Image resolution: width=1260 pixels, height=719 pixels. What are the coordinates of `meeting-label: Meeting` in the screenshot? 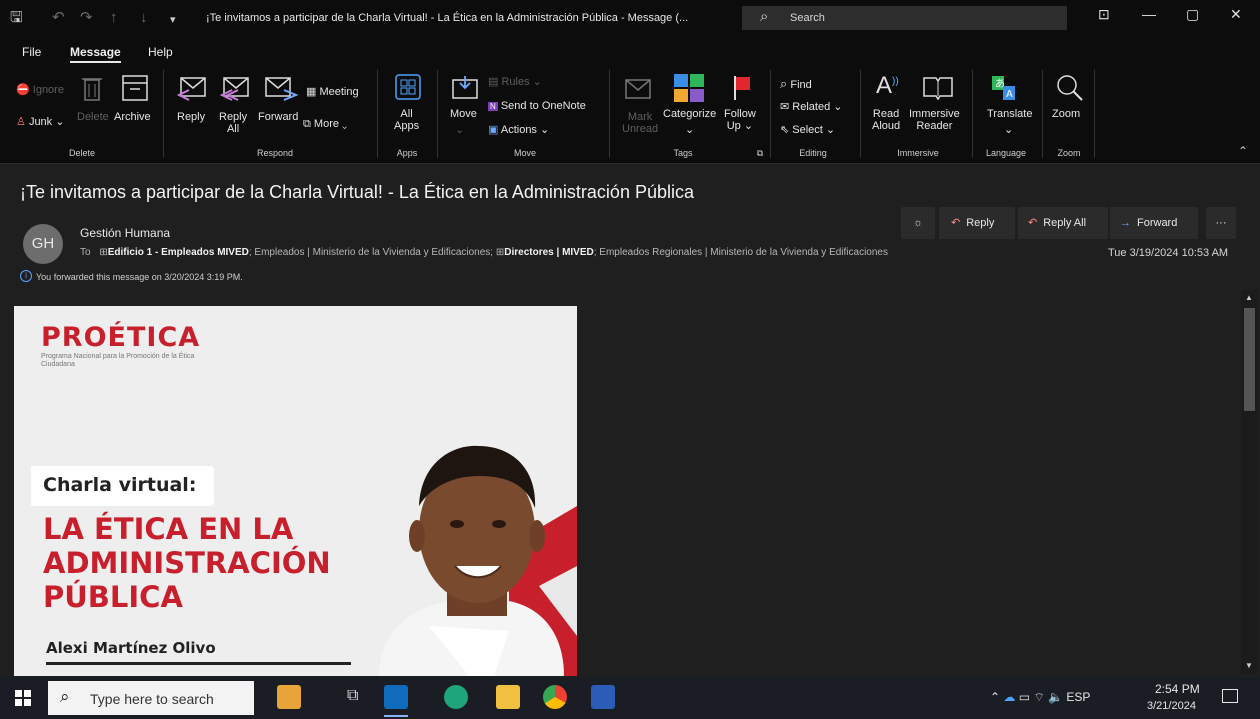 It's located at (339, 92).